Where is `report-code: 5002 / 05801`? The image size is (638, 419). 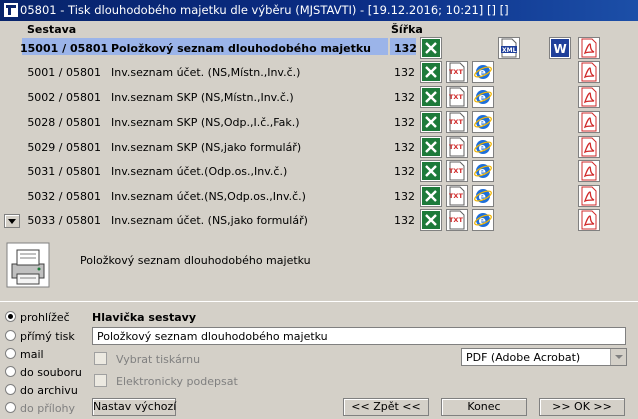
report-code: 5002 / 05801 is located at coordinates (64, 97).